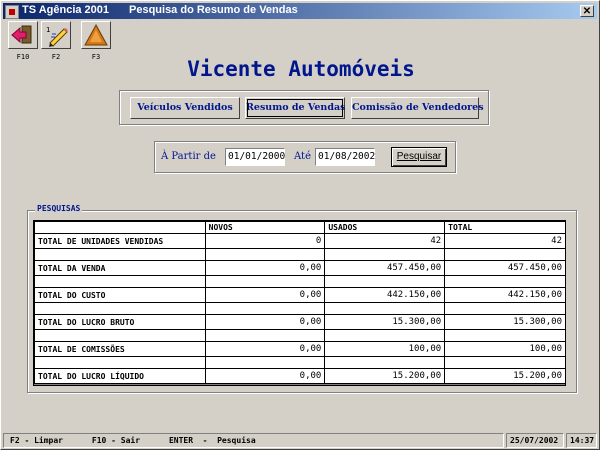  What do you see at coordinates (587, 11) in the screenshot?
I see `close-button: ✕` at bounding box center [587, 11].